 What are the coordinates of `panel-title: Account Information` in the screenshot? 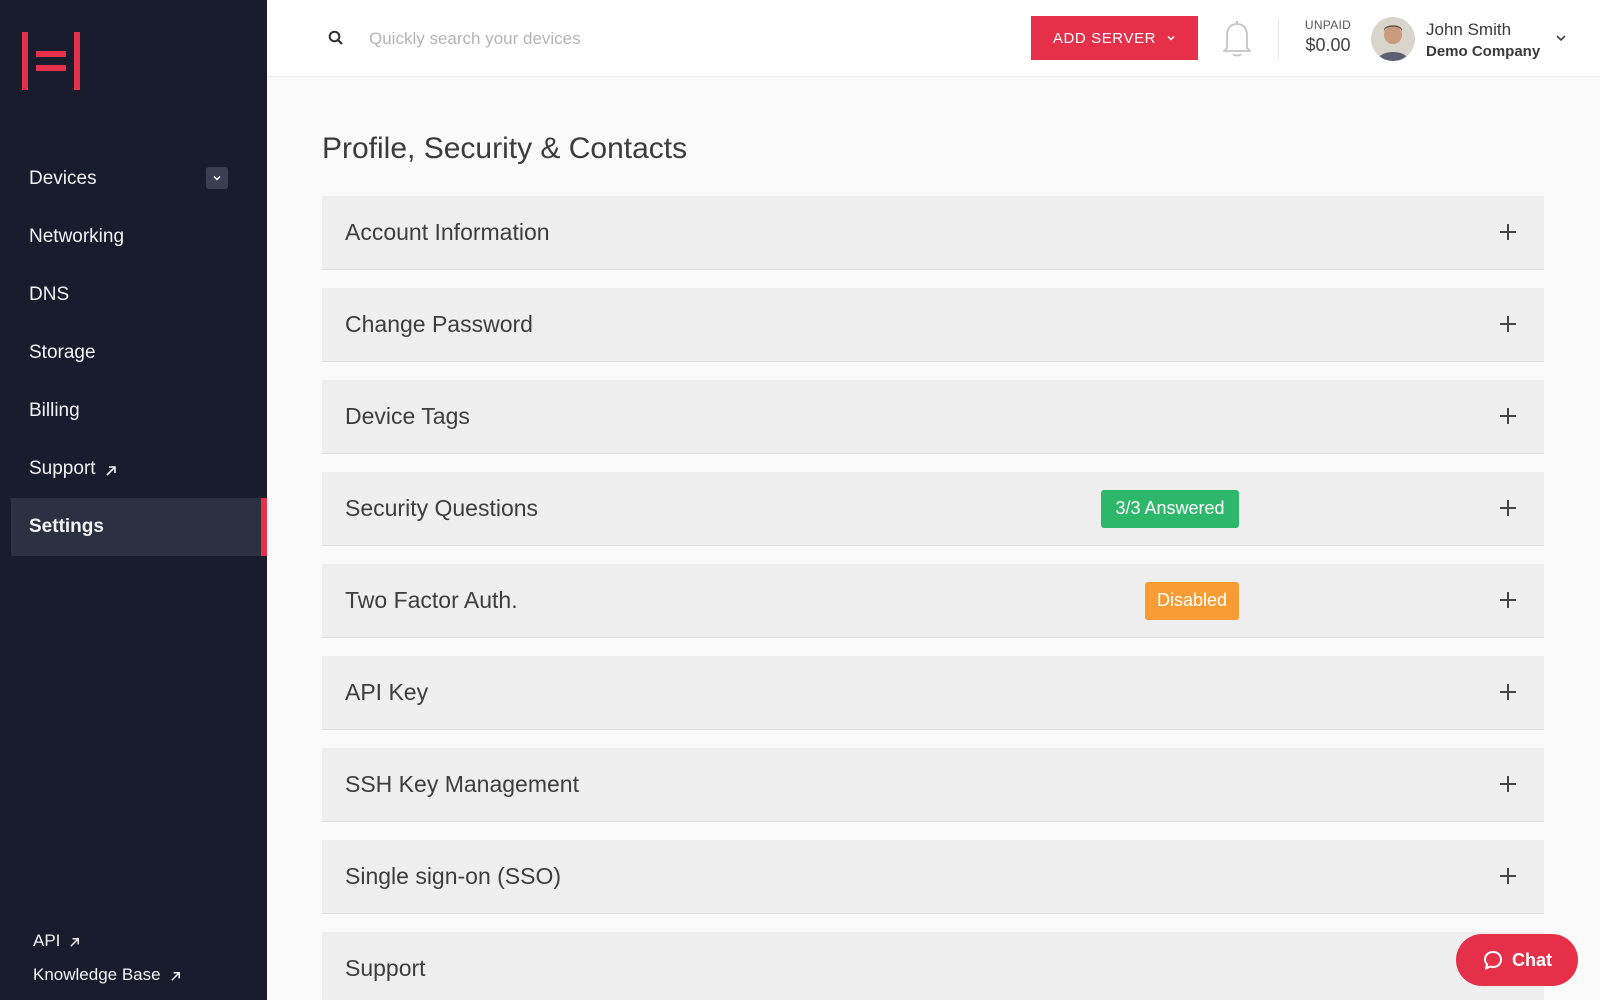 It's located at (447, 232).